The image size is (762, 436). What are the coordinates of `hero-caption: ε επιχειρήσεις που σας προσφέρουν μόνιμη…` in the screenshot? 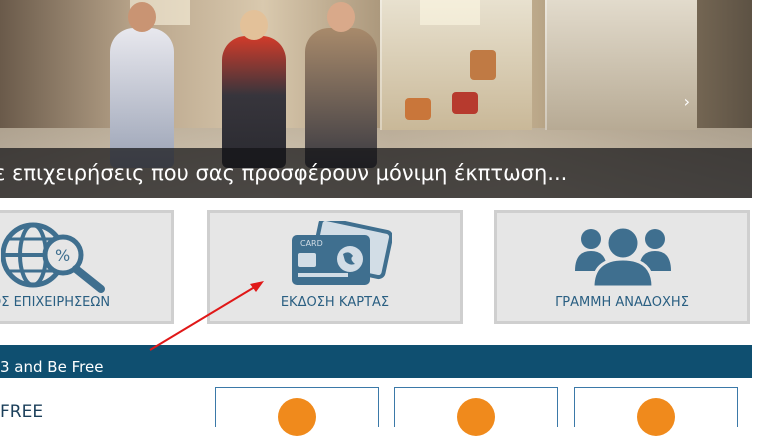 It's located at (376, 173).